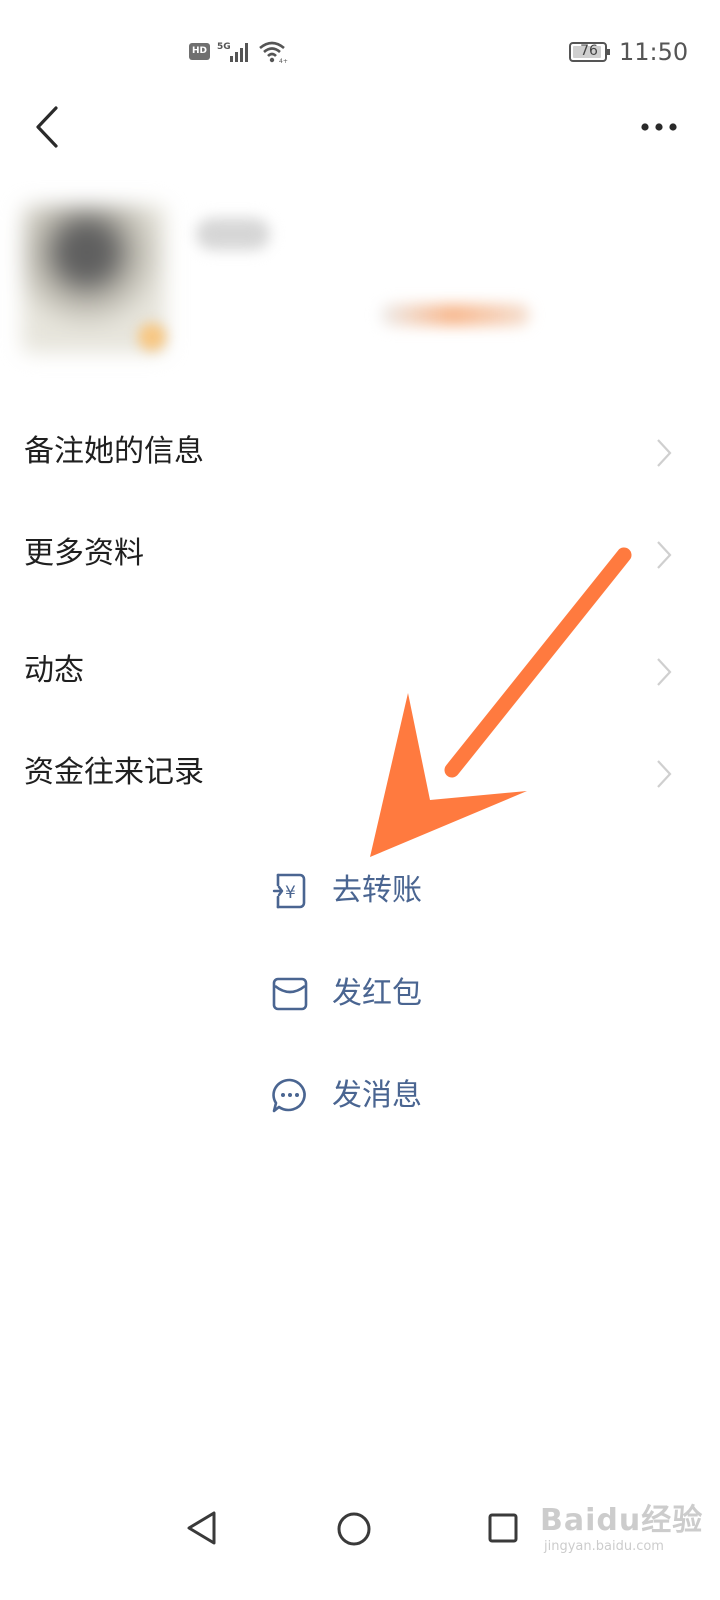 Image resolution: width=720 pixels, height=1600 pixels. What do you see at coordinates (589, 51) in the screenshot?
I see `battery-level: 76` at bounding box center [589, 51].